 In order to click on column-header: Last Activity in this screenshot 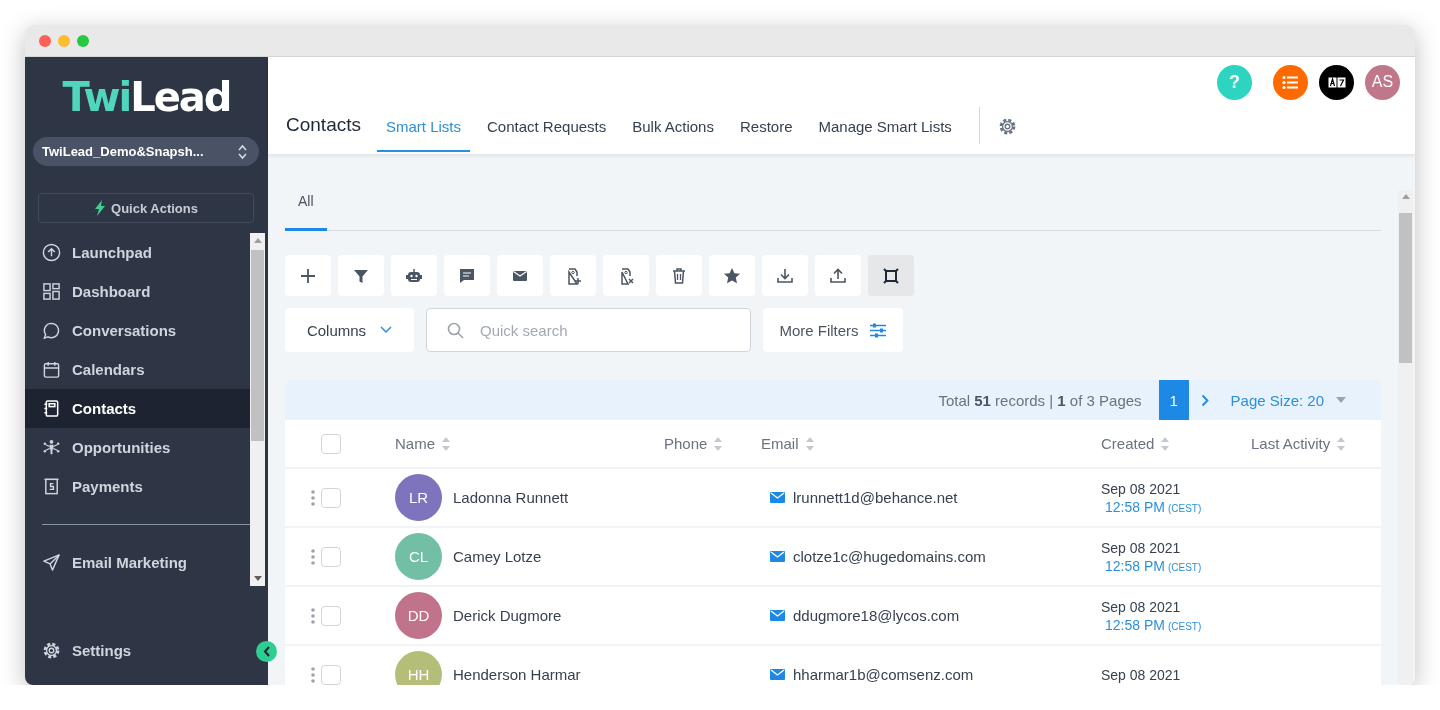, I will do `click(1291, 443)`.